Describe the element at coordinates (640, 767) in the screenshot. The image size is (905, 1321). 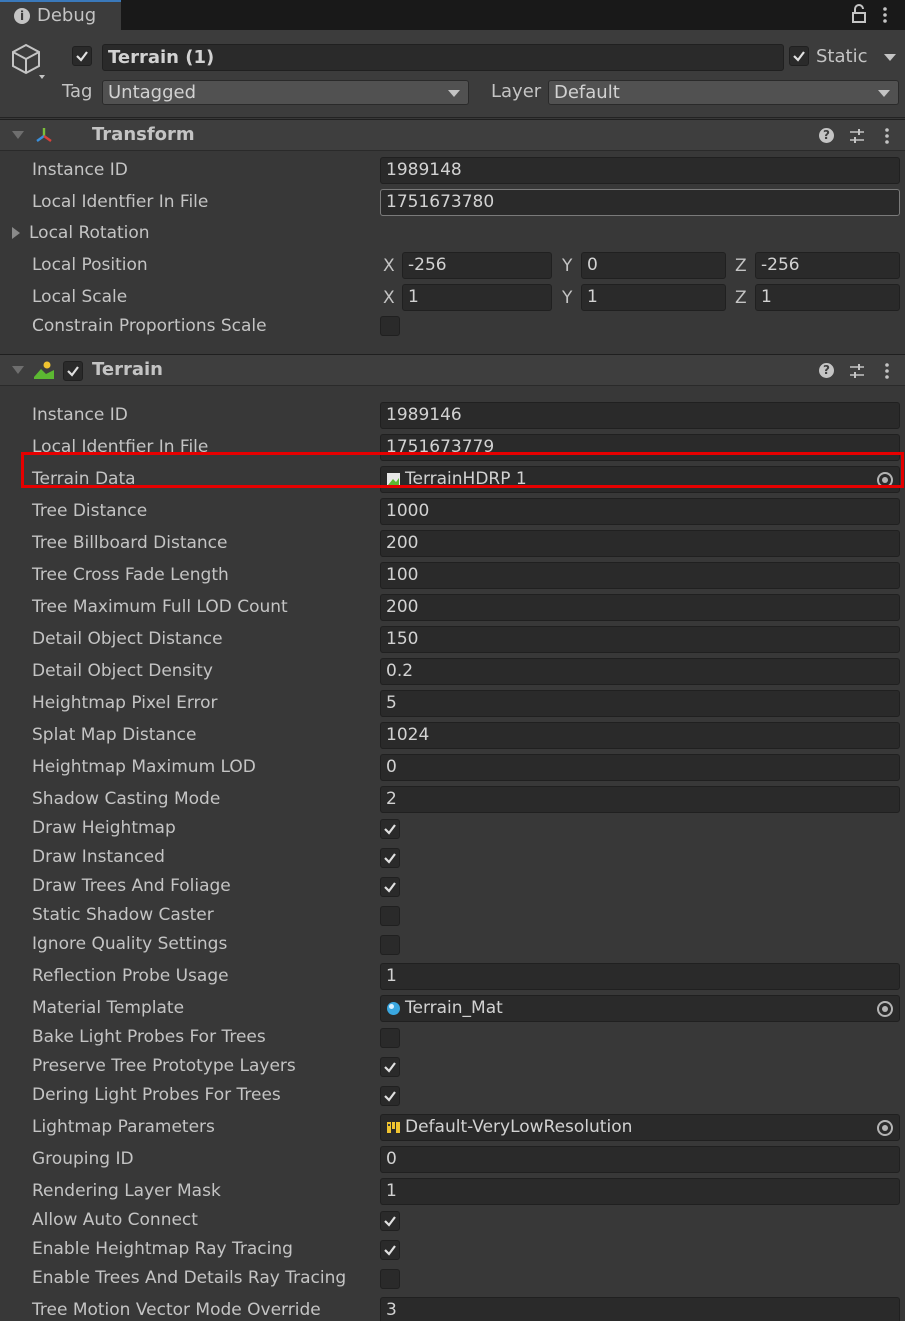
I see `heightmap-maximum-lod-field: 0` at that location.